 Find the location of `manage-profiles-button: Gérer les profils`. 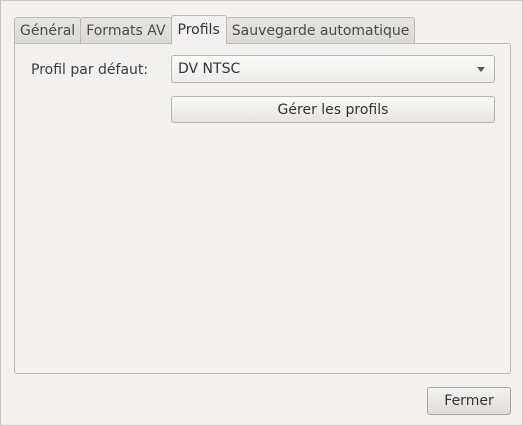

manage-profiles-button: Gérer les profils is located at coordinates (333, 109).